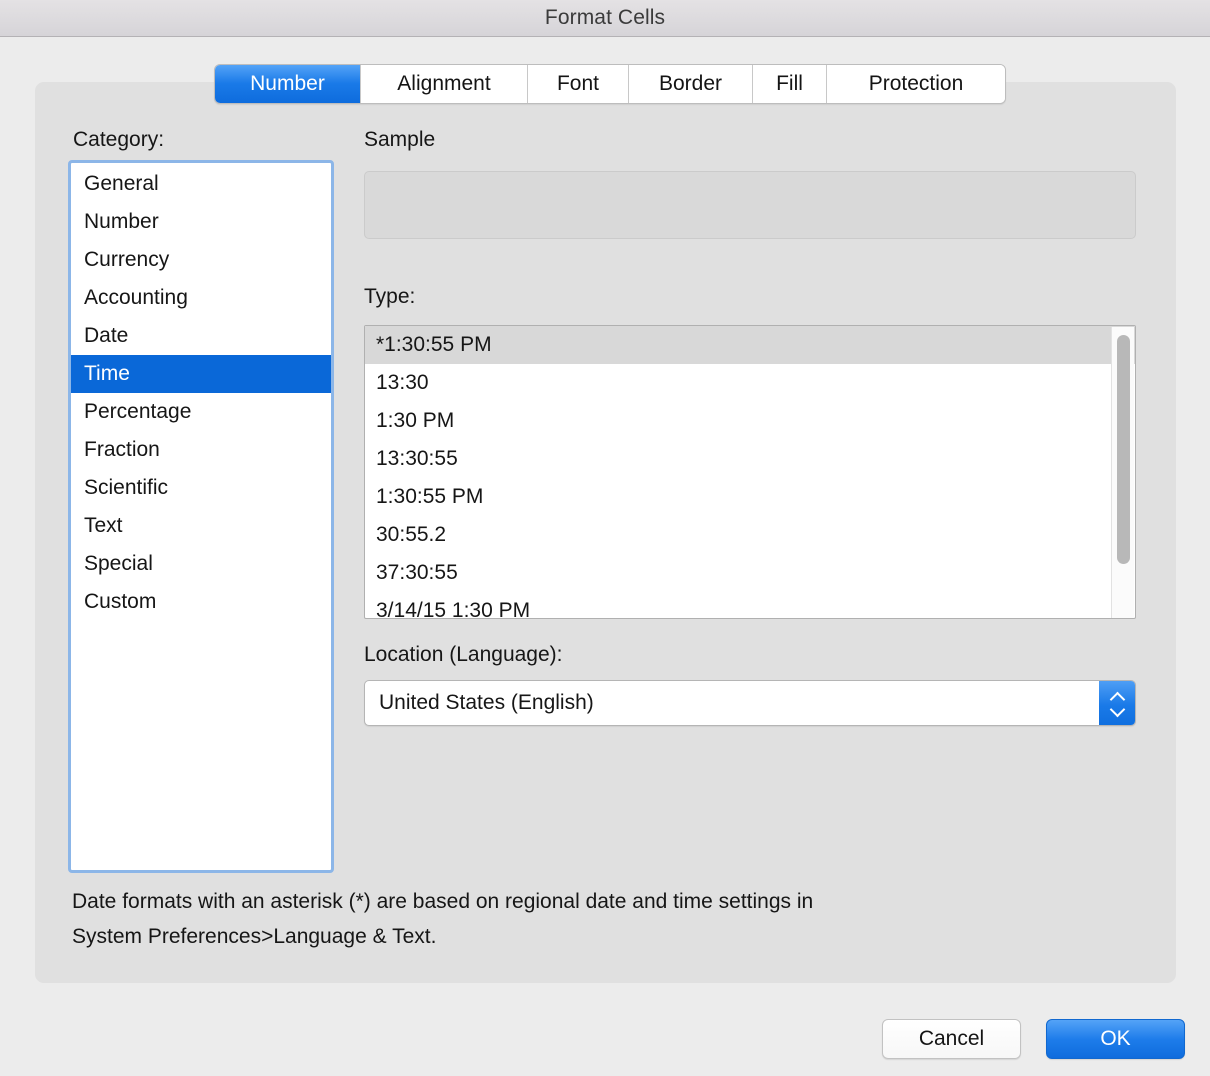 This screenshot has height=1076, width=1210. I want to click on category-item-percentage: Percentage, so click(201, 412).